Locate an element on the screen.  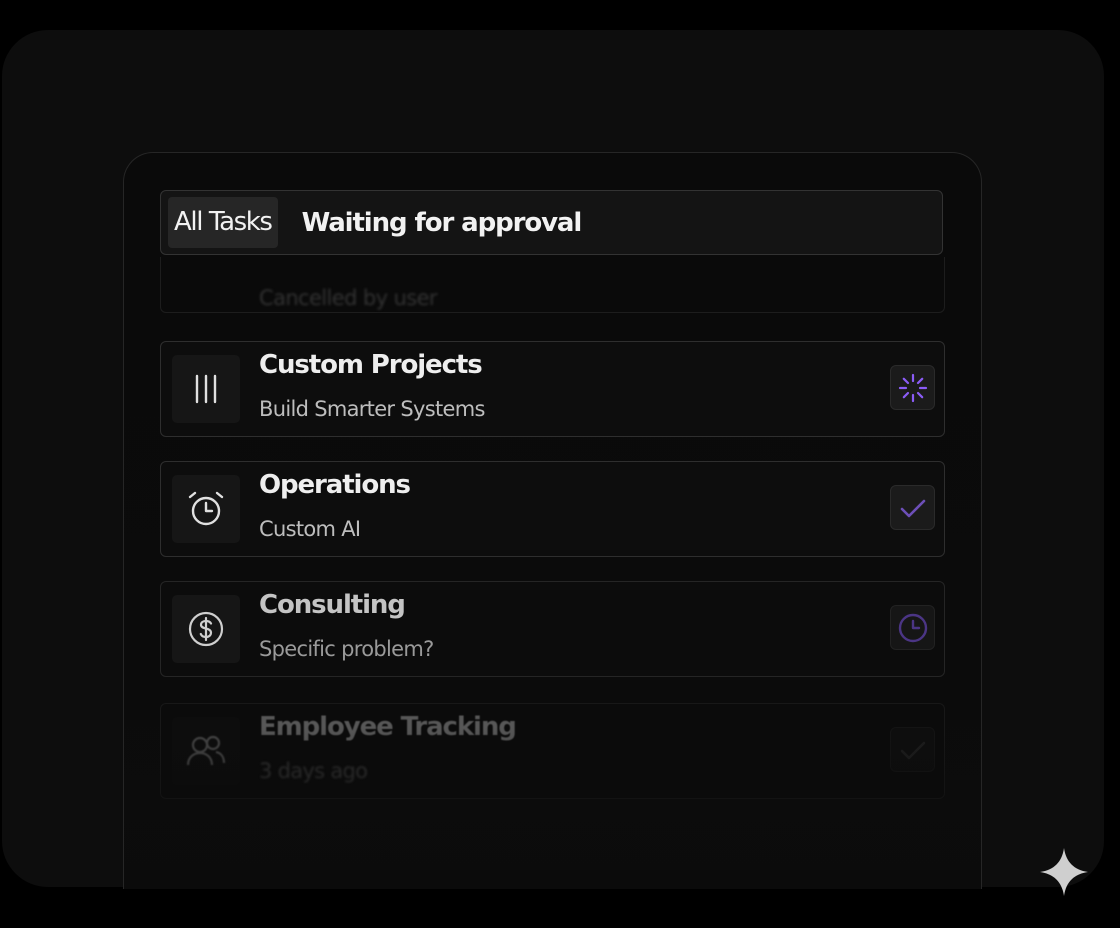
loading-spinner-icon is located at coordinates (912, 387).